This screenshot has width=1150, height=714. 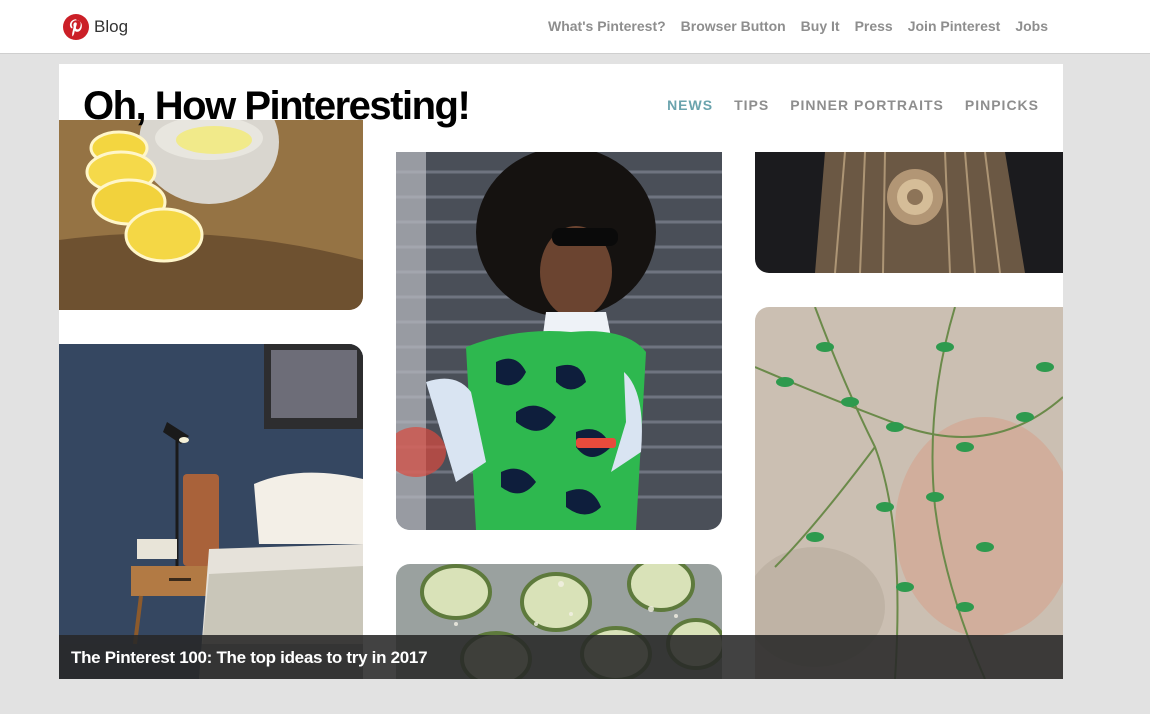 What do you see at coordinates (909, 212) in the screenshot?
I see `braided-hair-photo` at bounding box center [909, 212].